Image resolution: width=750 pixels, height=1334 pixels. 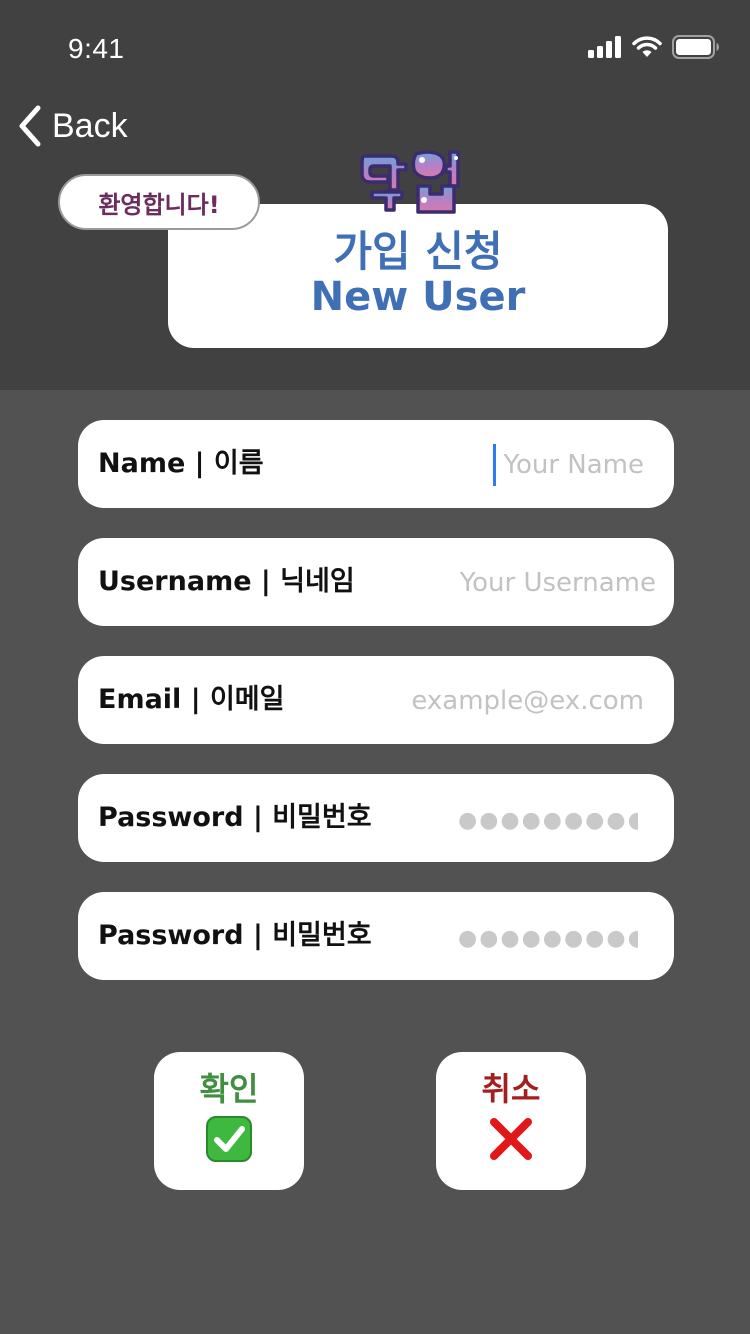 I want to click on confirm-button: 확인, so click(x=229, y=1121).